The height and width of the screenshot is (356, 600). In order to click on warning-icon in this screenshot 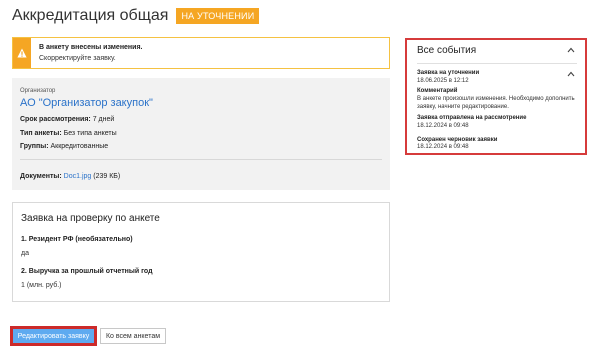, I will do `click(22, 53)`.